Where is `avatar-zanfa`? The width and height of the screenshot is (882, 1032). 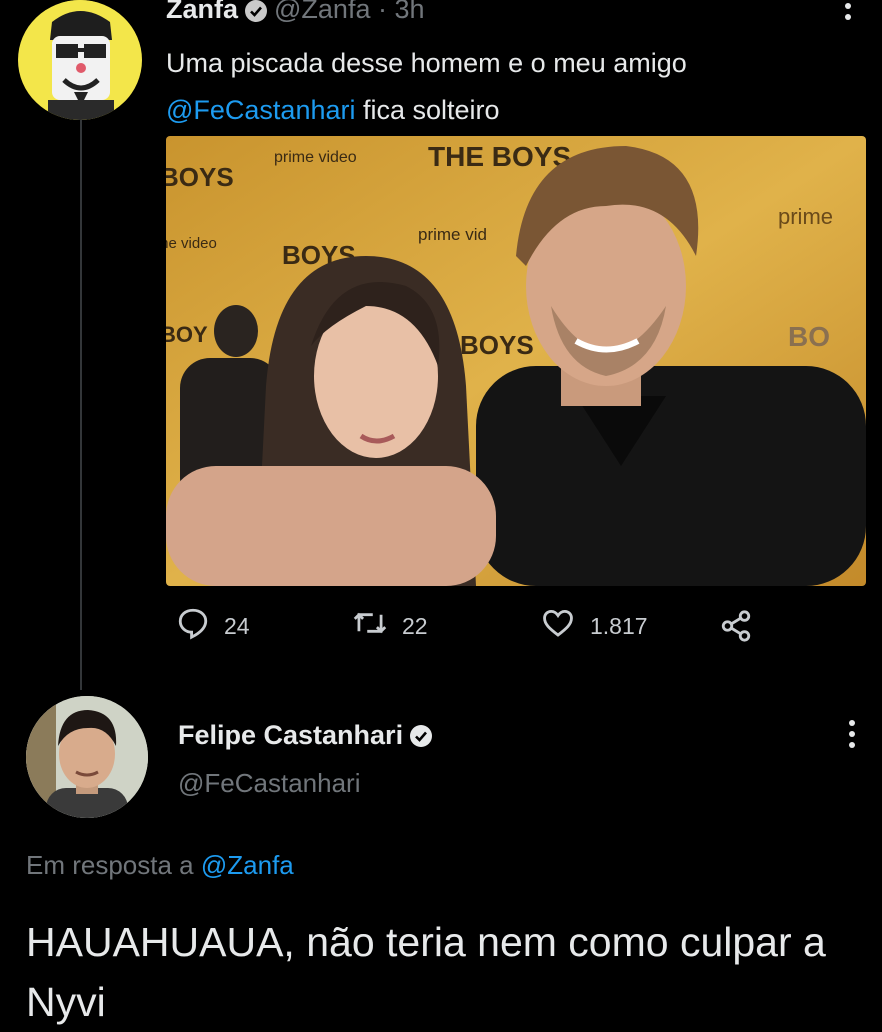
avatar-zanfa is located at coordinates (80, 60).